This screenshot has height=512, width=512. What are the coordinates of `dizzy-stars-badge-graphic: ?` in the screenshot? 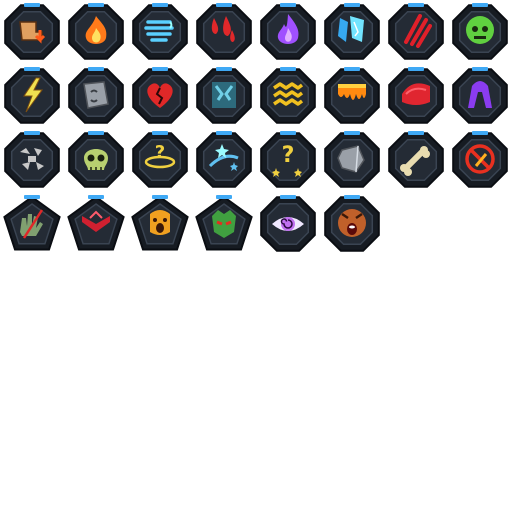 It's located at (288, 159).